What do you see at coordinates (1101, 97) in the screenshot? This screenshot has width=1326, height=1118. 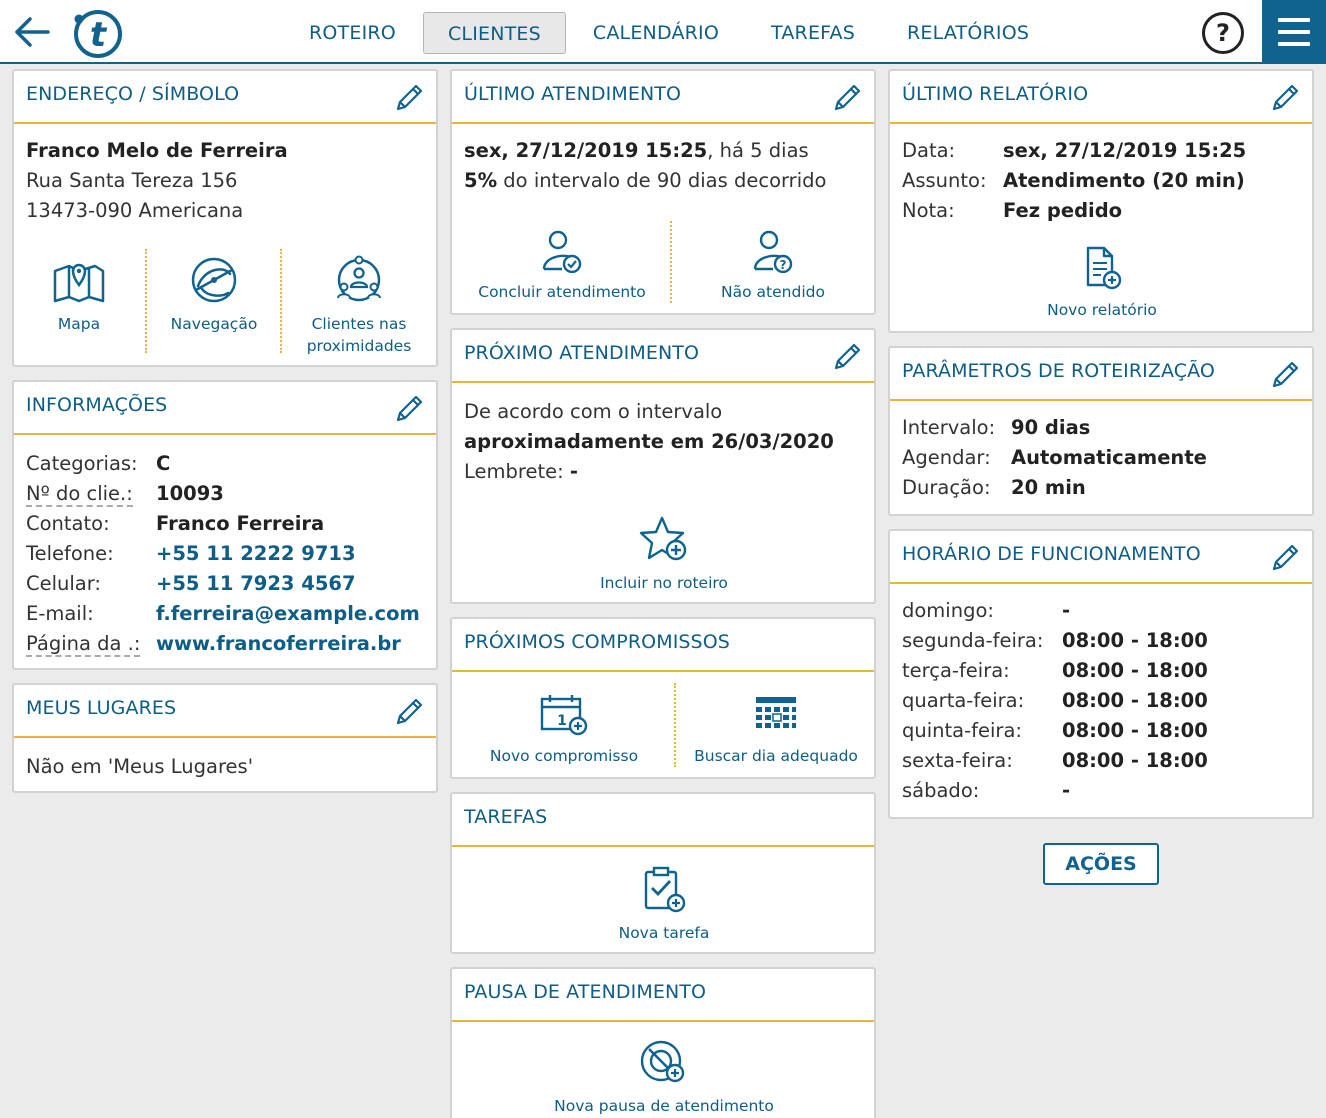 I see `card-header: ÚLTIMO RELATÓRIO` at bounding box center [1101, 97].